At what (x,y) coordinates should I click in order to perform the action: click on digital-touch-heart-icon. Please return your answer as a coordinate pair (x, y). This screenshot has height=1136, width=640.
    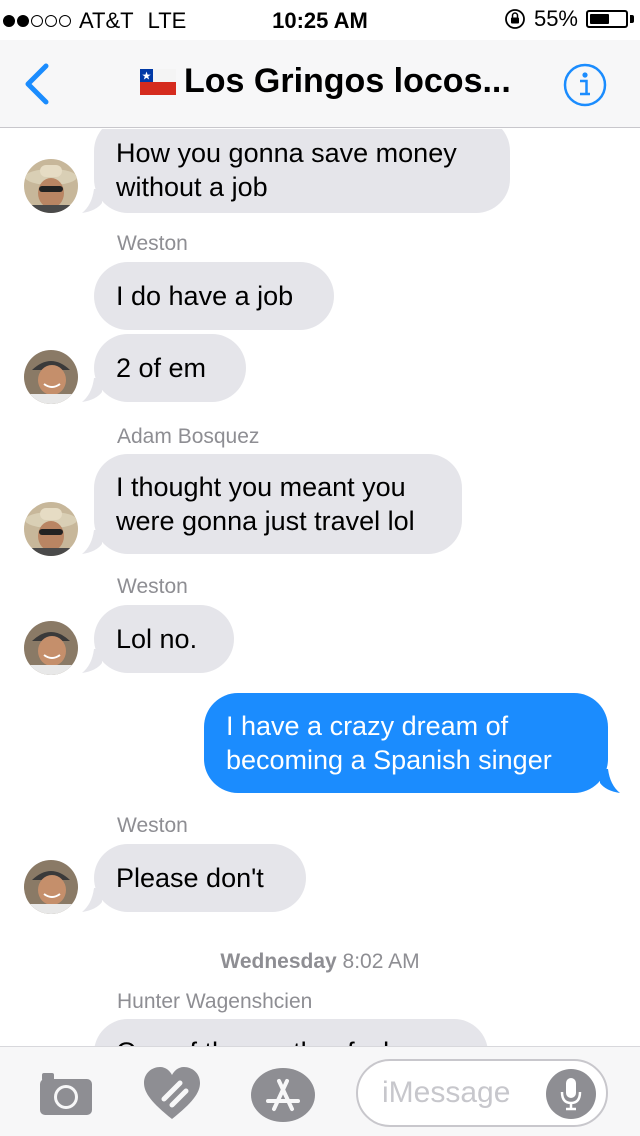
    Looking at the image, I should click on (172, 1094).